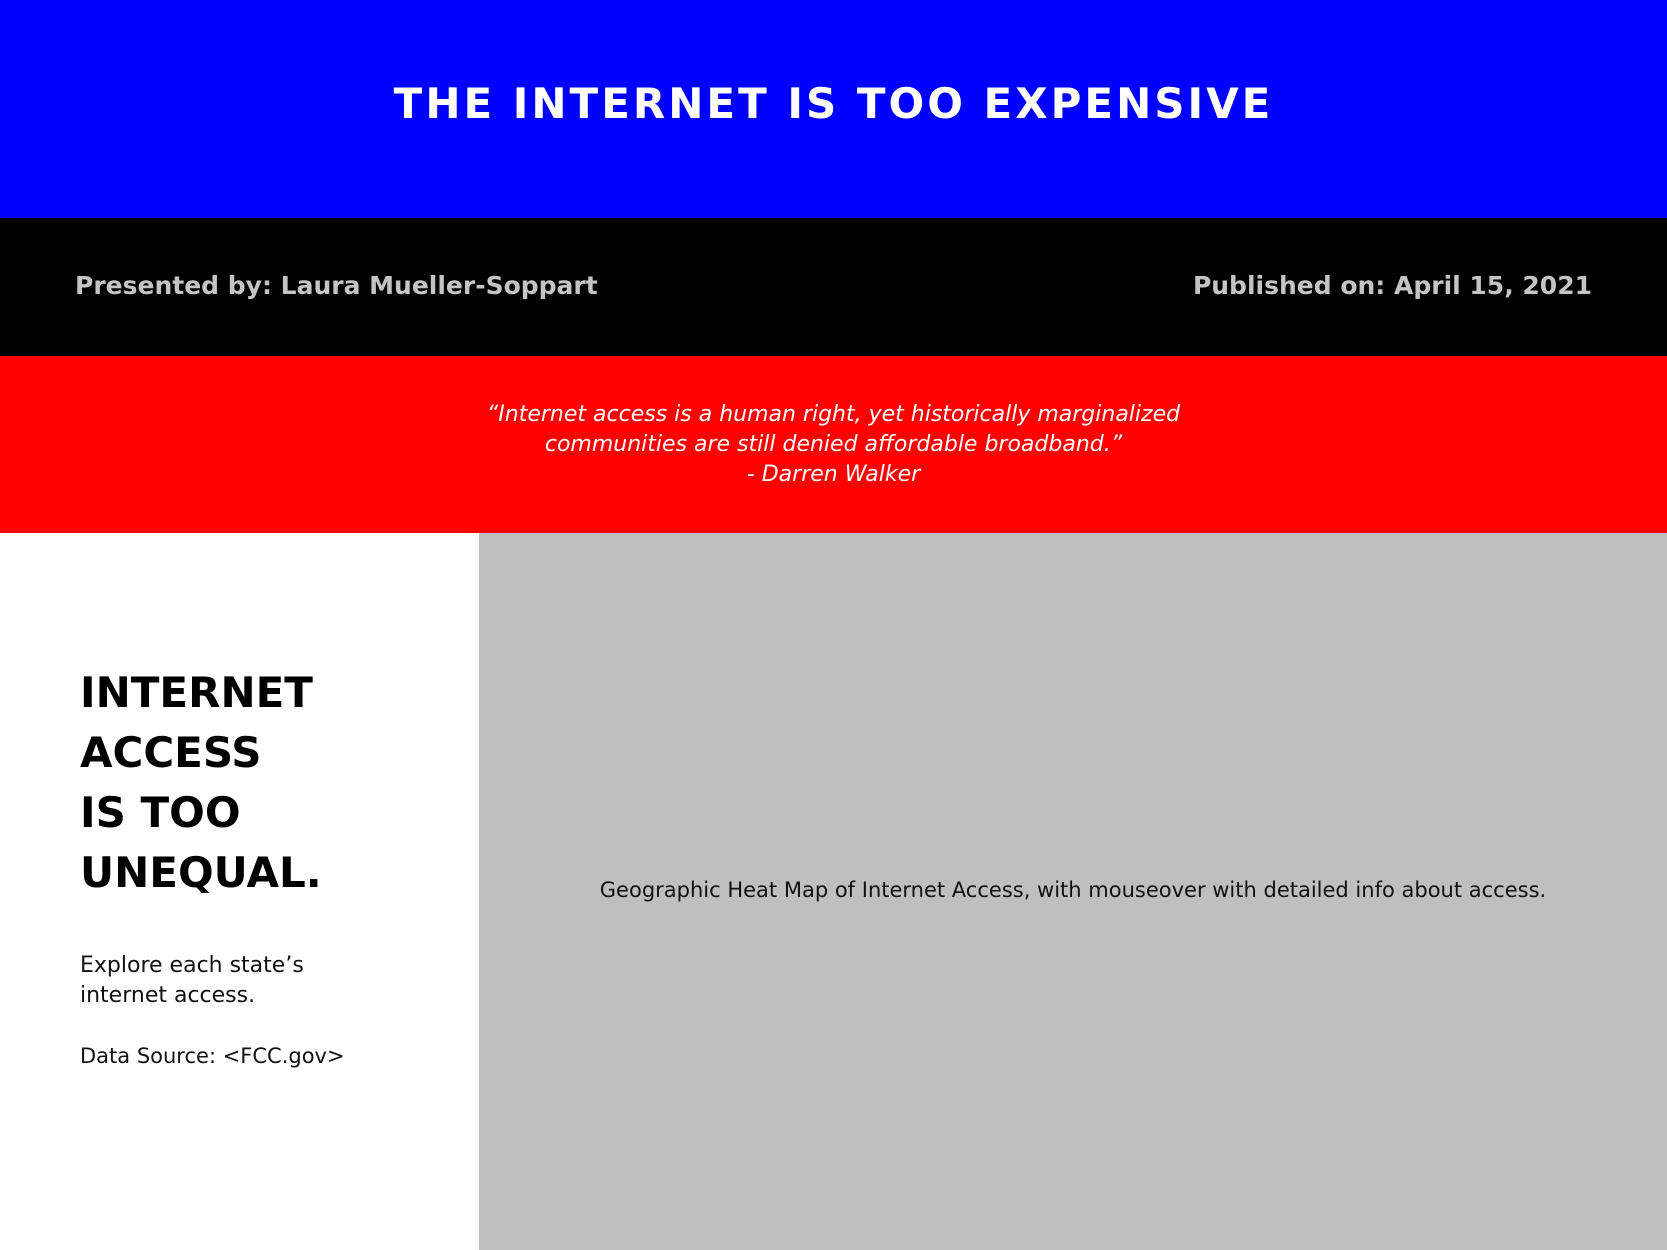  I want to click on page-title: THE INTERNET IS TOO EXPENSIVE, so click(833, 103).